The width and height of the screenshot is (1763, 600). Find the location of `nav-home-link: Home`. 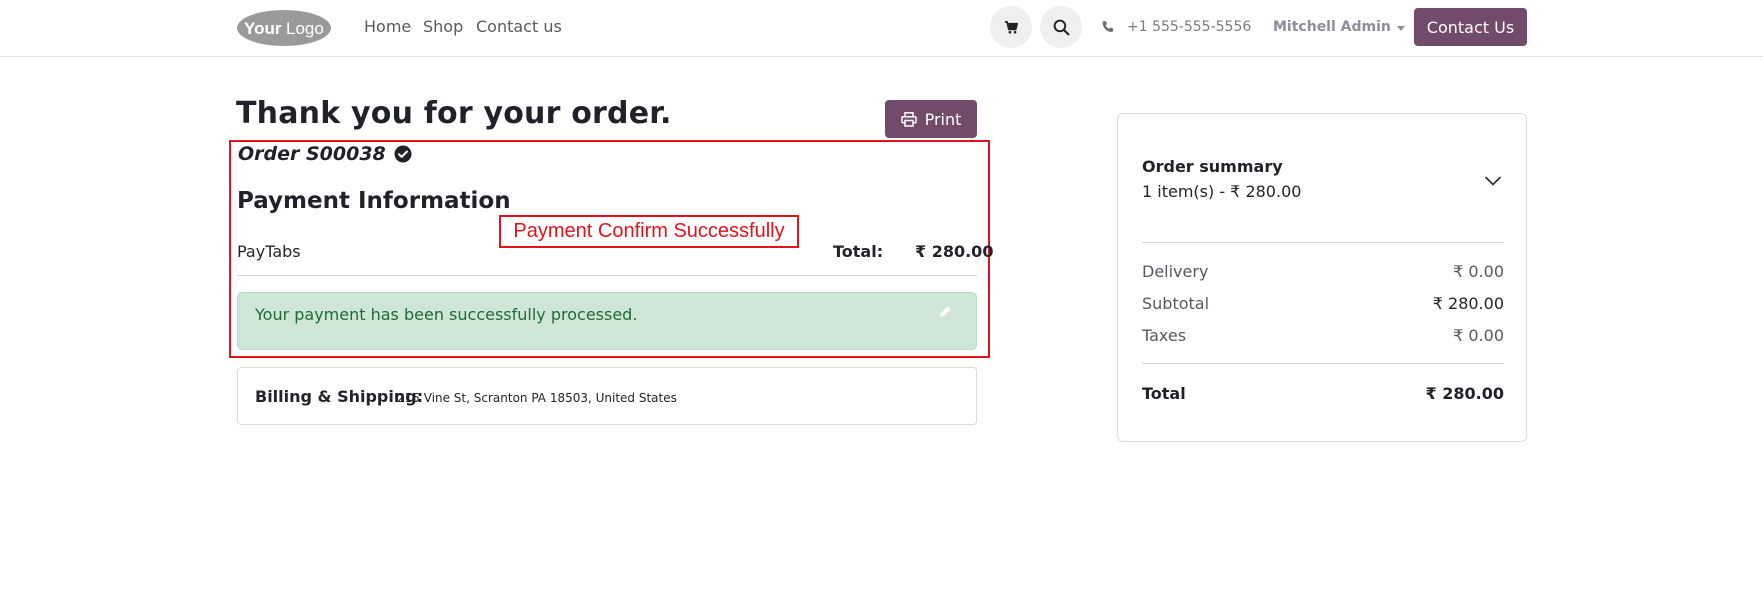

nav-home-link: Home is located at coordinates (387, 26).